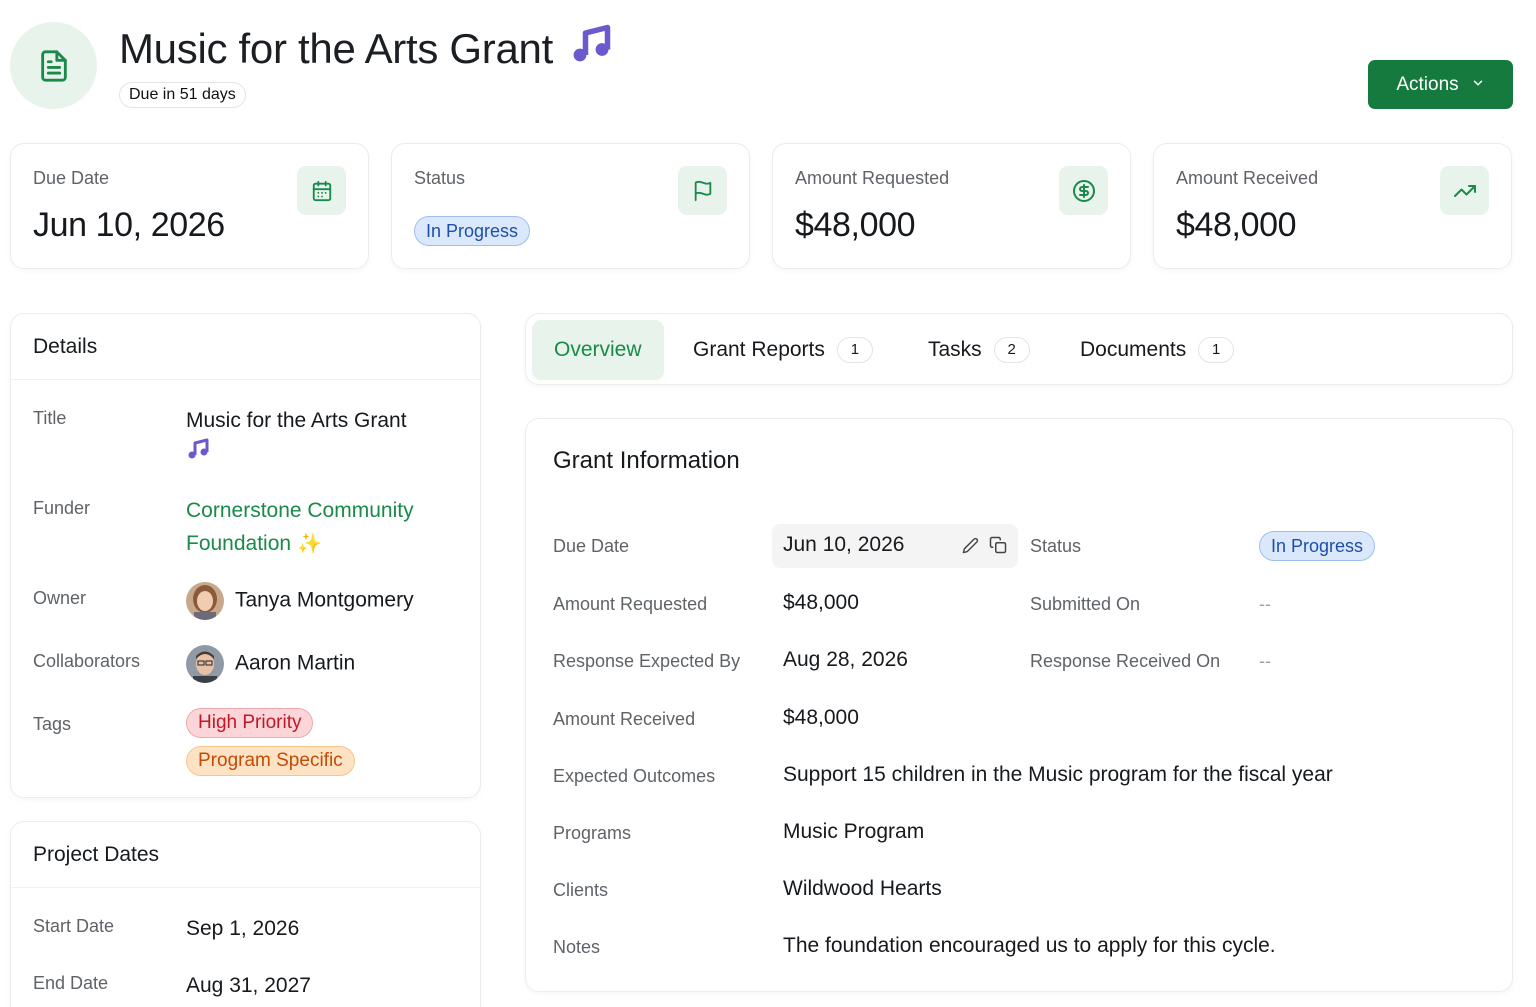  Describe the element at coordinates (1085, 604) in the screenshot. I see `field-label: Submitted On` at that location.